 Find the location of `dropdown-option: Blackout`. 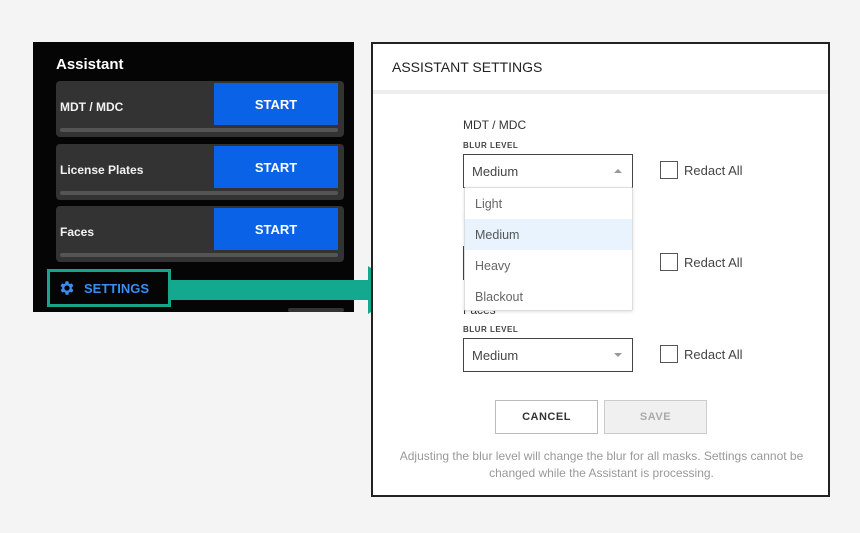

dropdown-option: Blackout is located at coordinates (548, 296).